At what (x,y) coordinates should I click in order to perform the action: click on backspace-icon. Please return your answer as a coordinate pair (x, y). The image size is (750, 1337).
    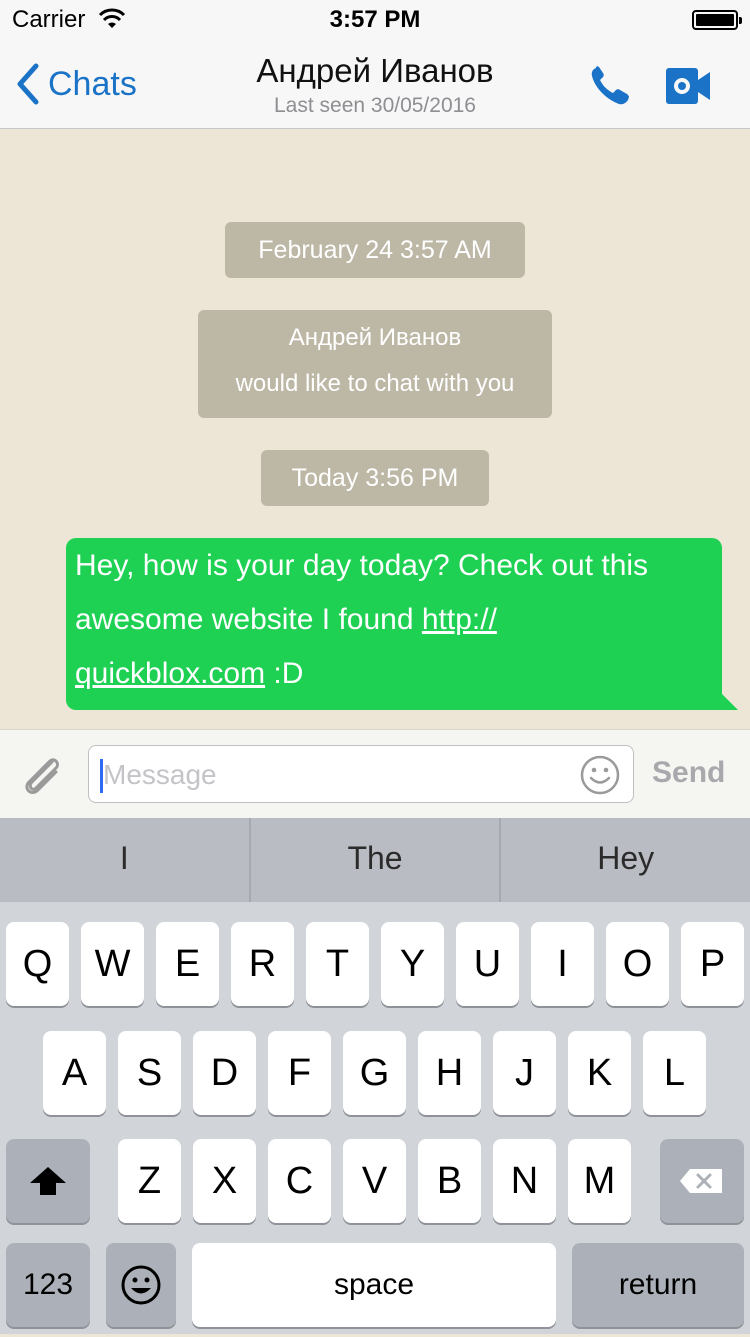
    Looking at the image, I should click on (701, 1181).